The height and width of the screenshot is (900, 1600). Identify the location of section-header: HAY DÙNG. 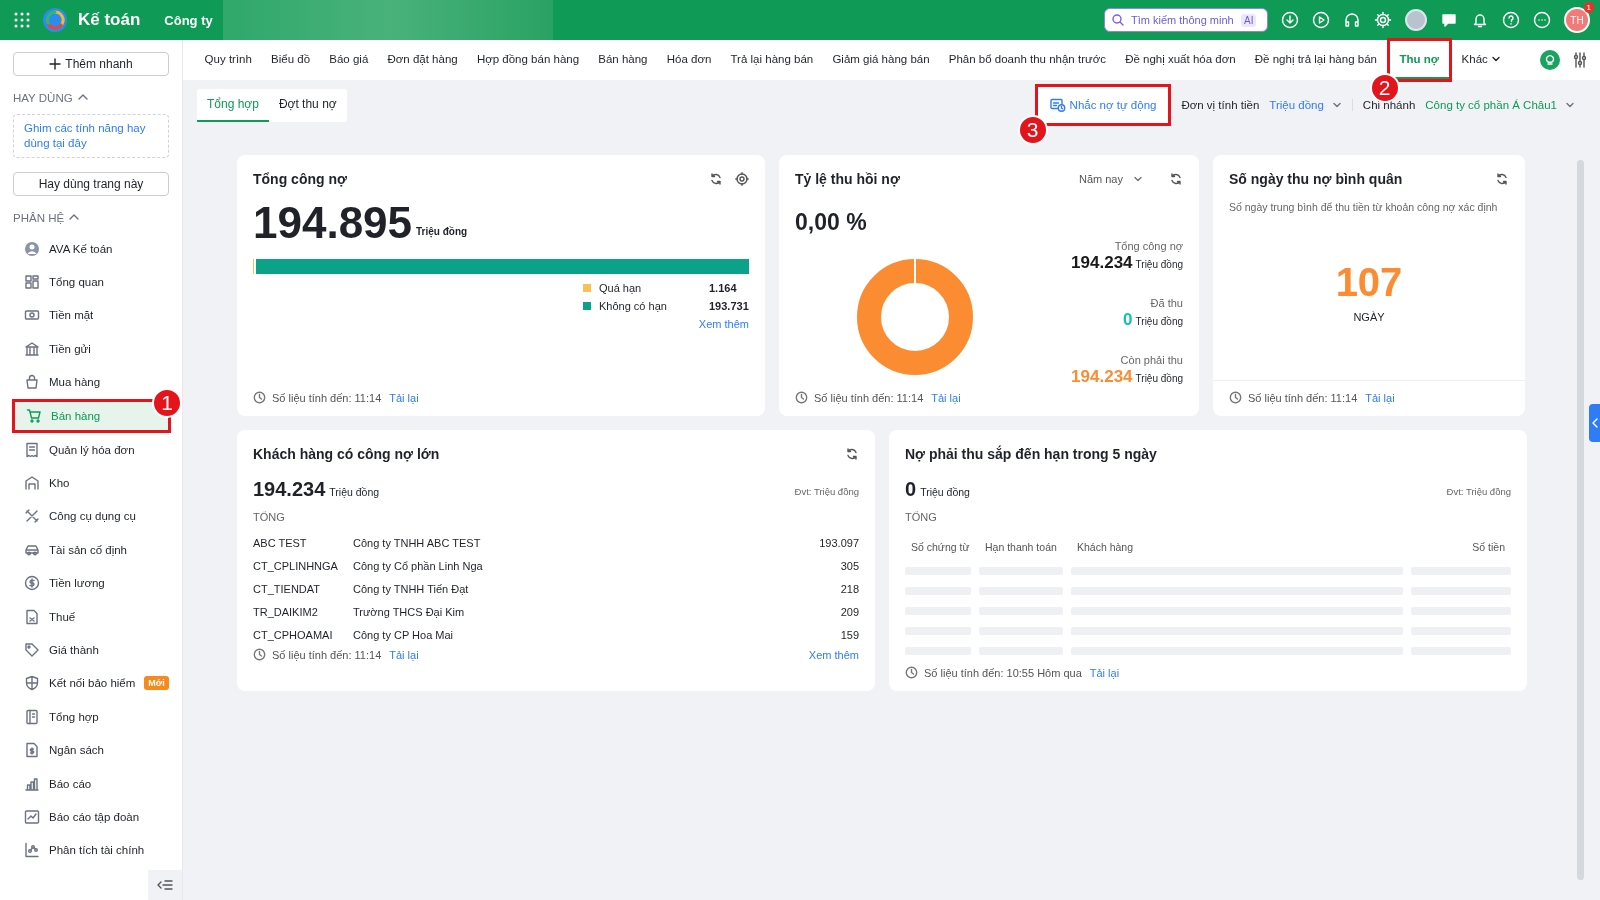
(91, 98).